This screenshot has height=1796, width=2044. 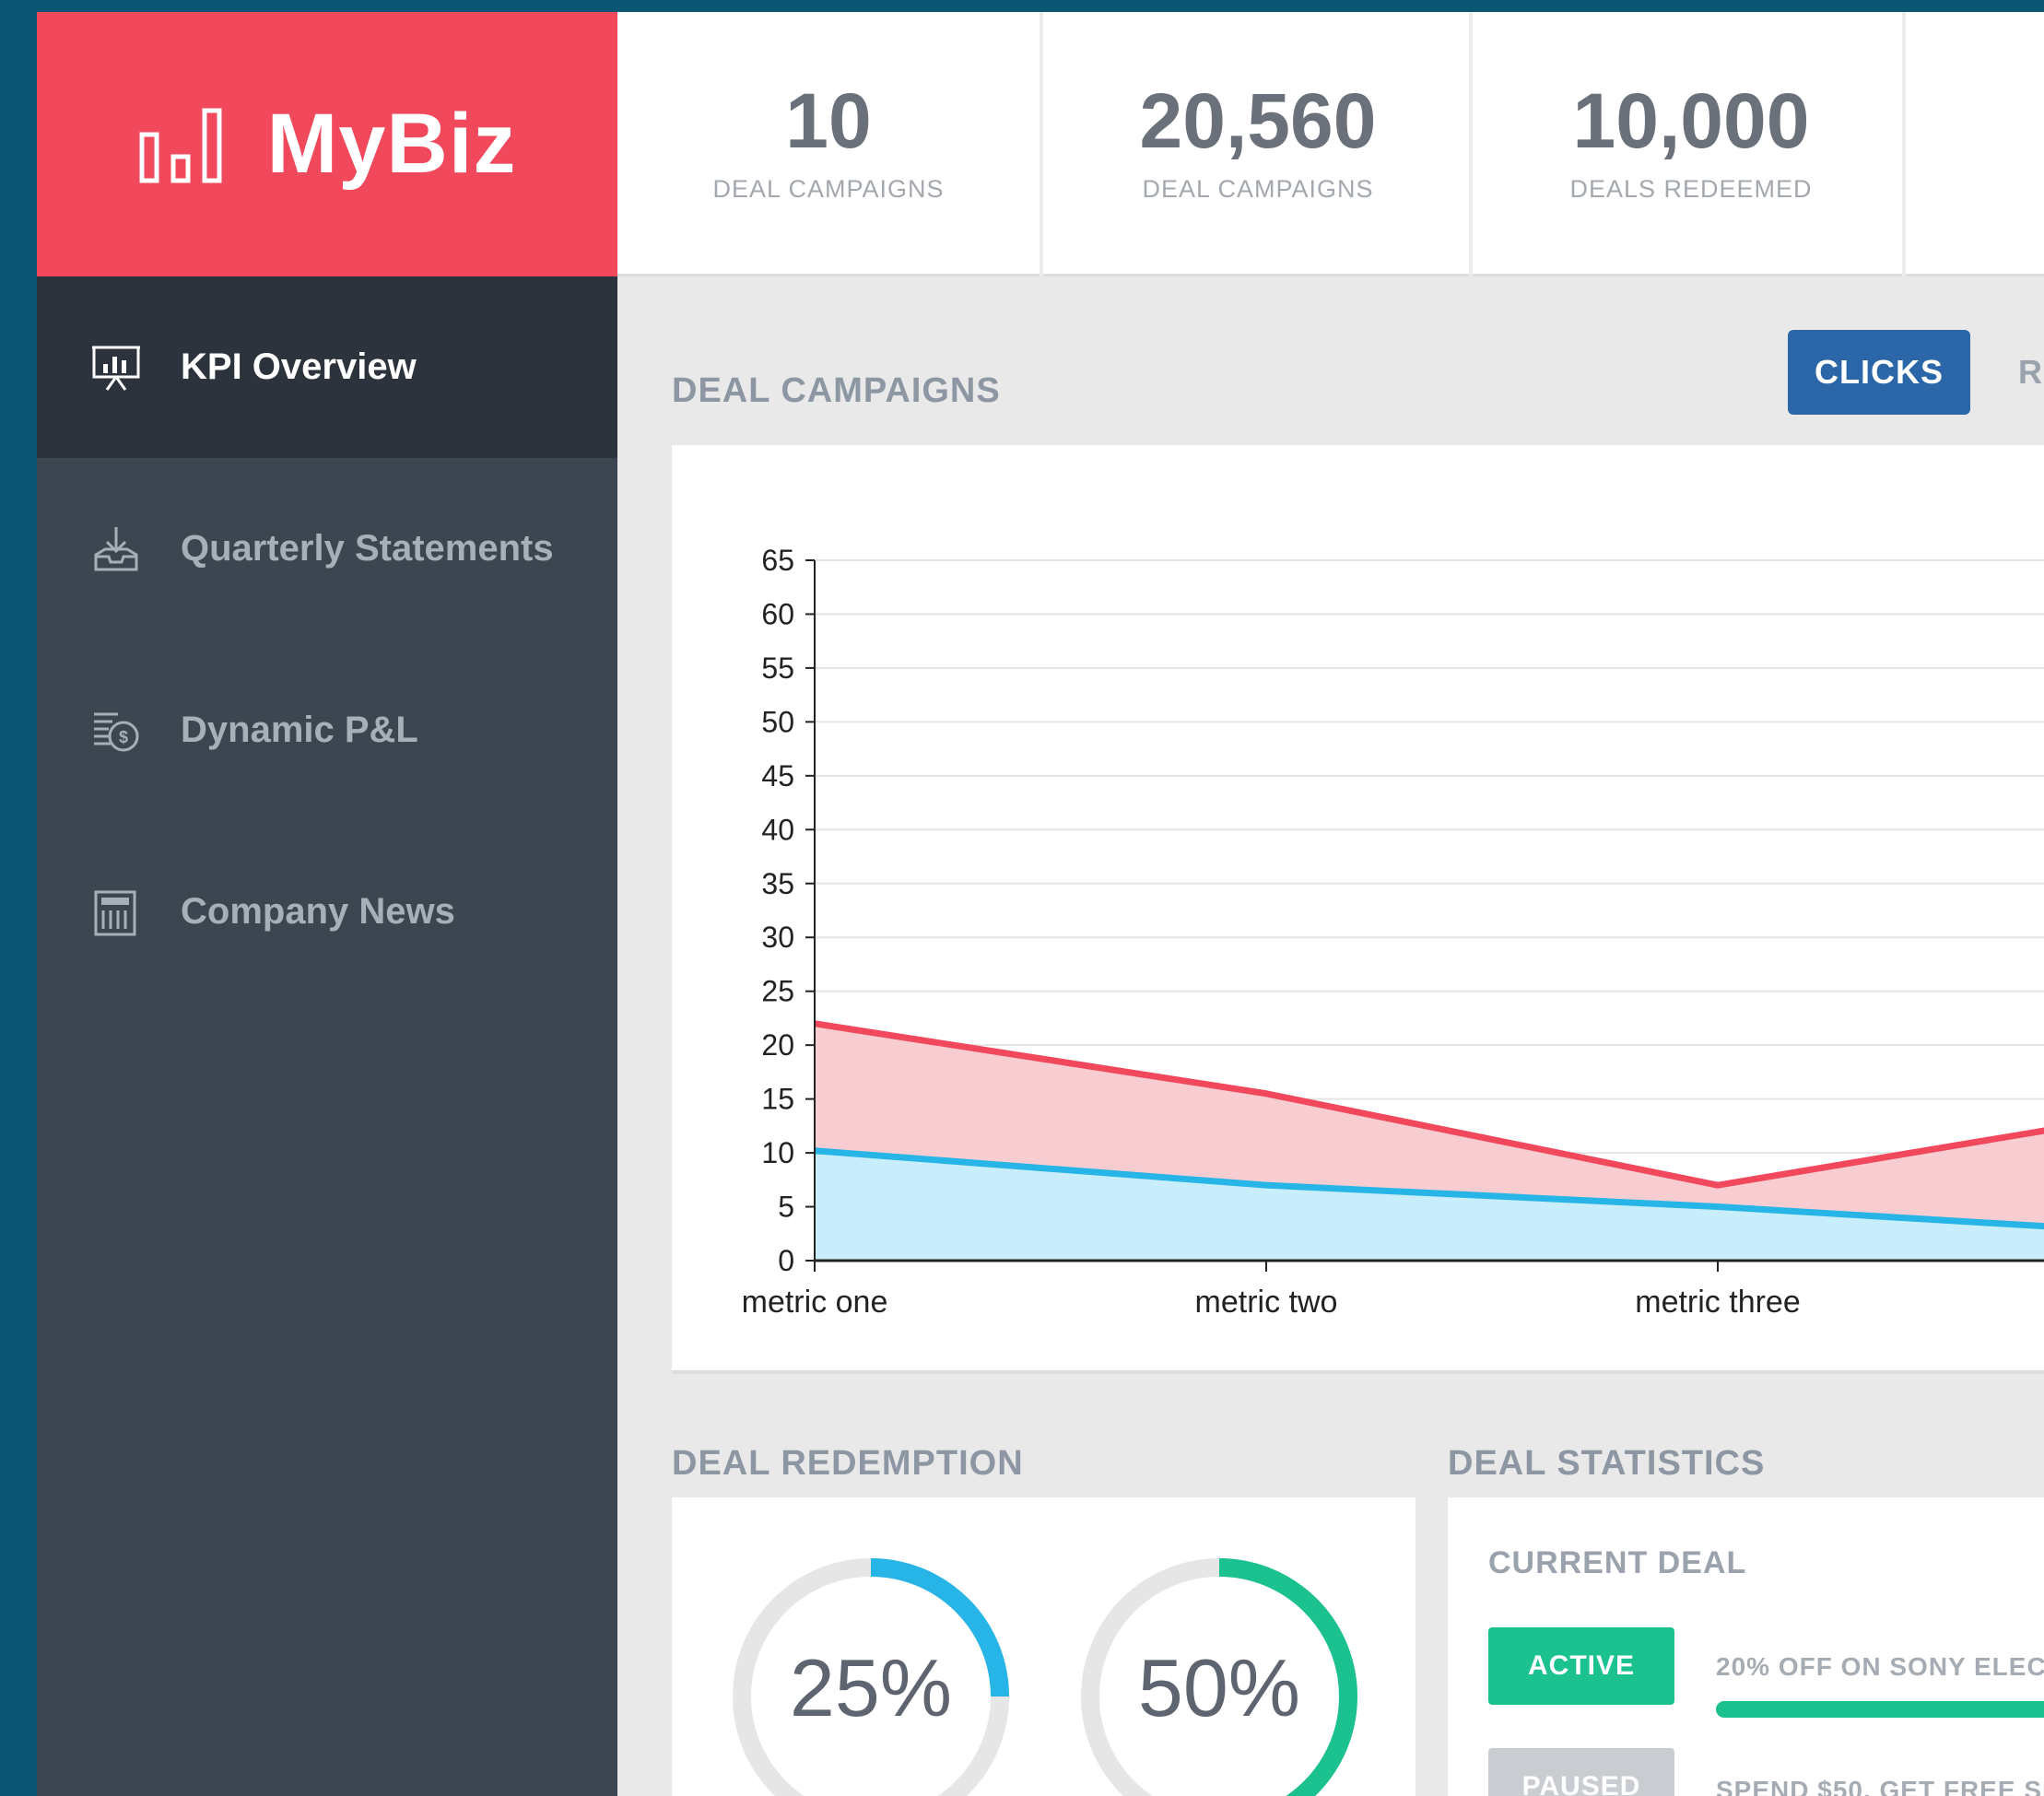 What do you see at coordinates (116, 368) in the screenshot?
I see `presentation-chart-icon` at bounding box center [116, 368].